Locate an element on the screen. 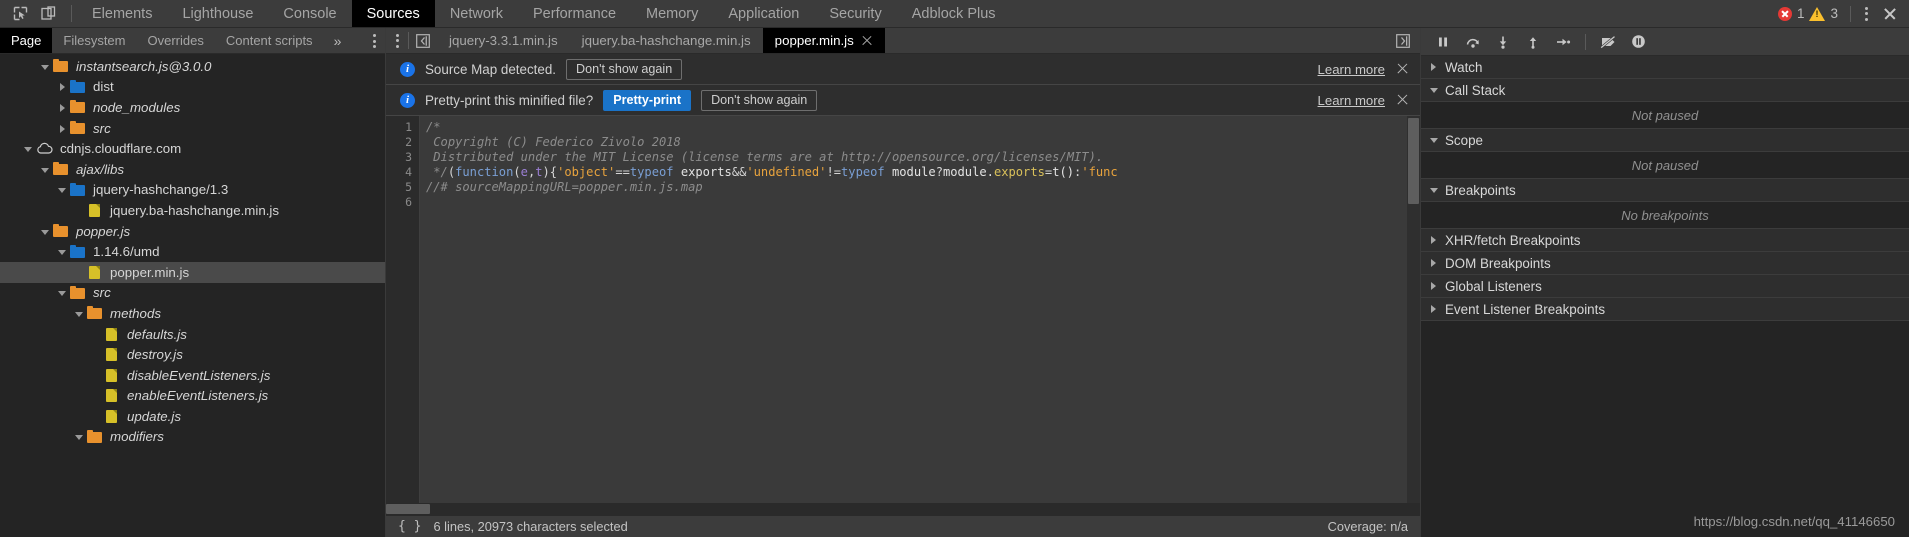  tree-folder-item: instantsearch.js@3.0.0 is located at coordinates (192, 66).